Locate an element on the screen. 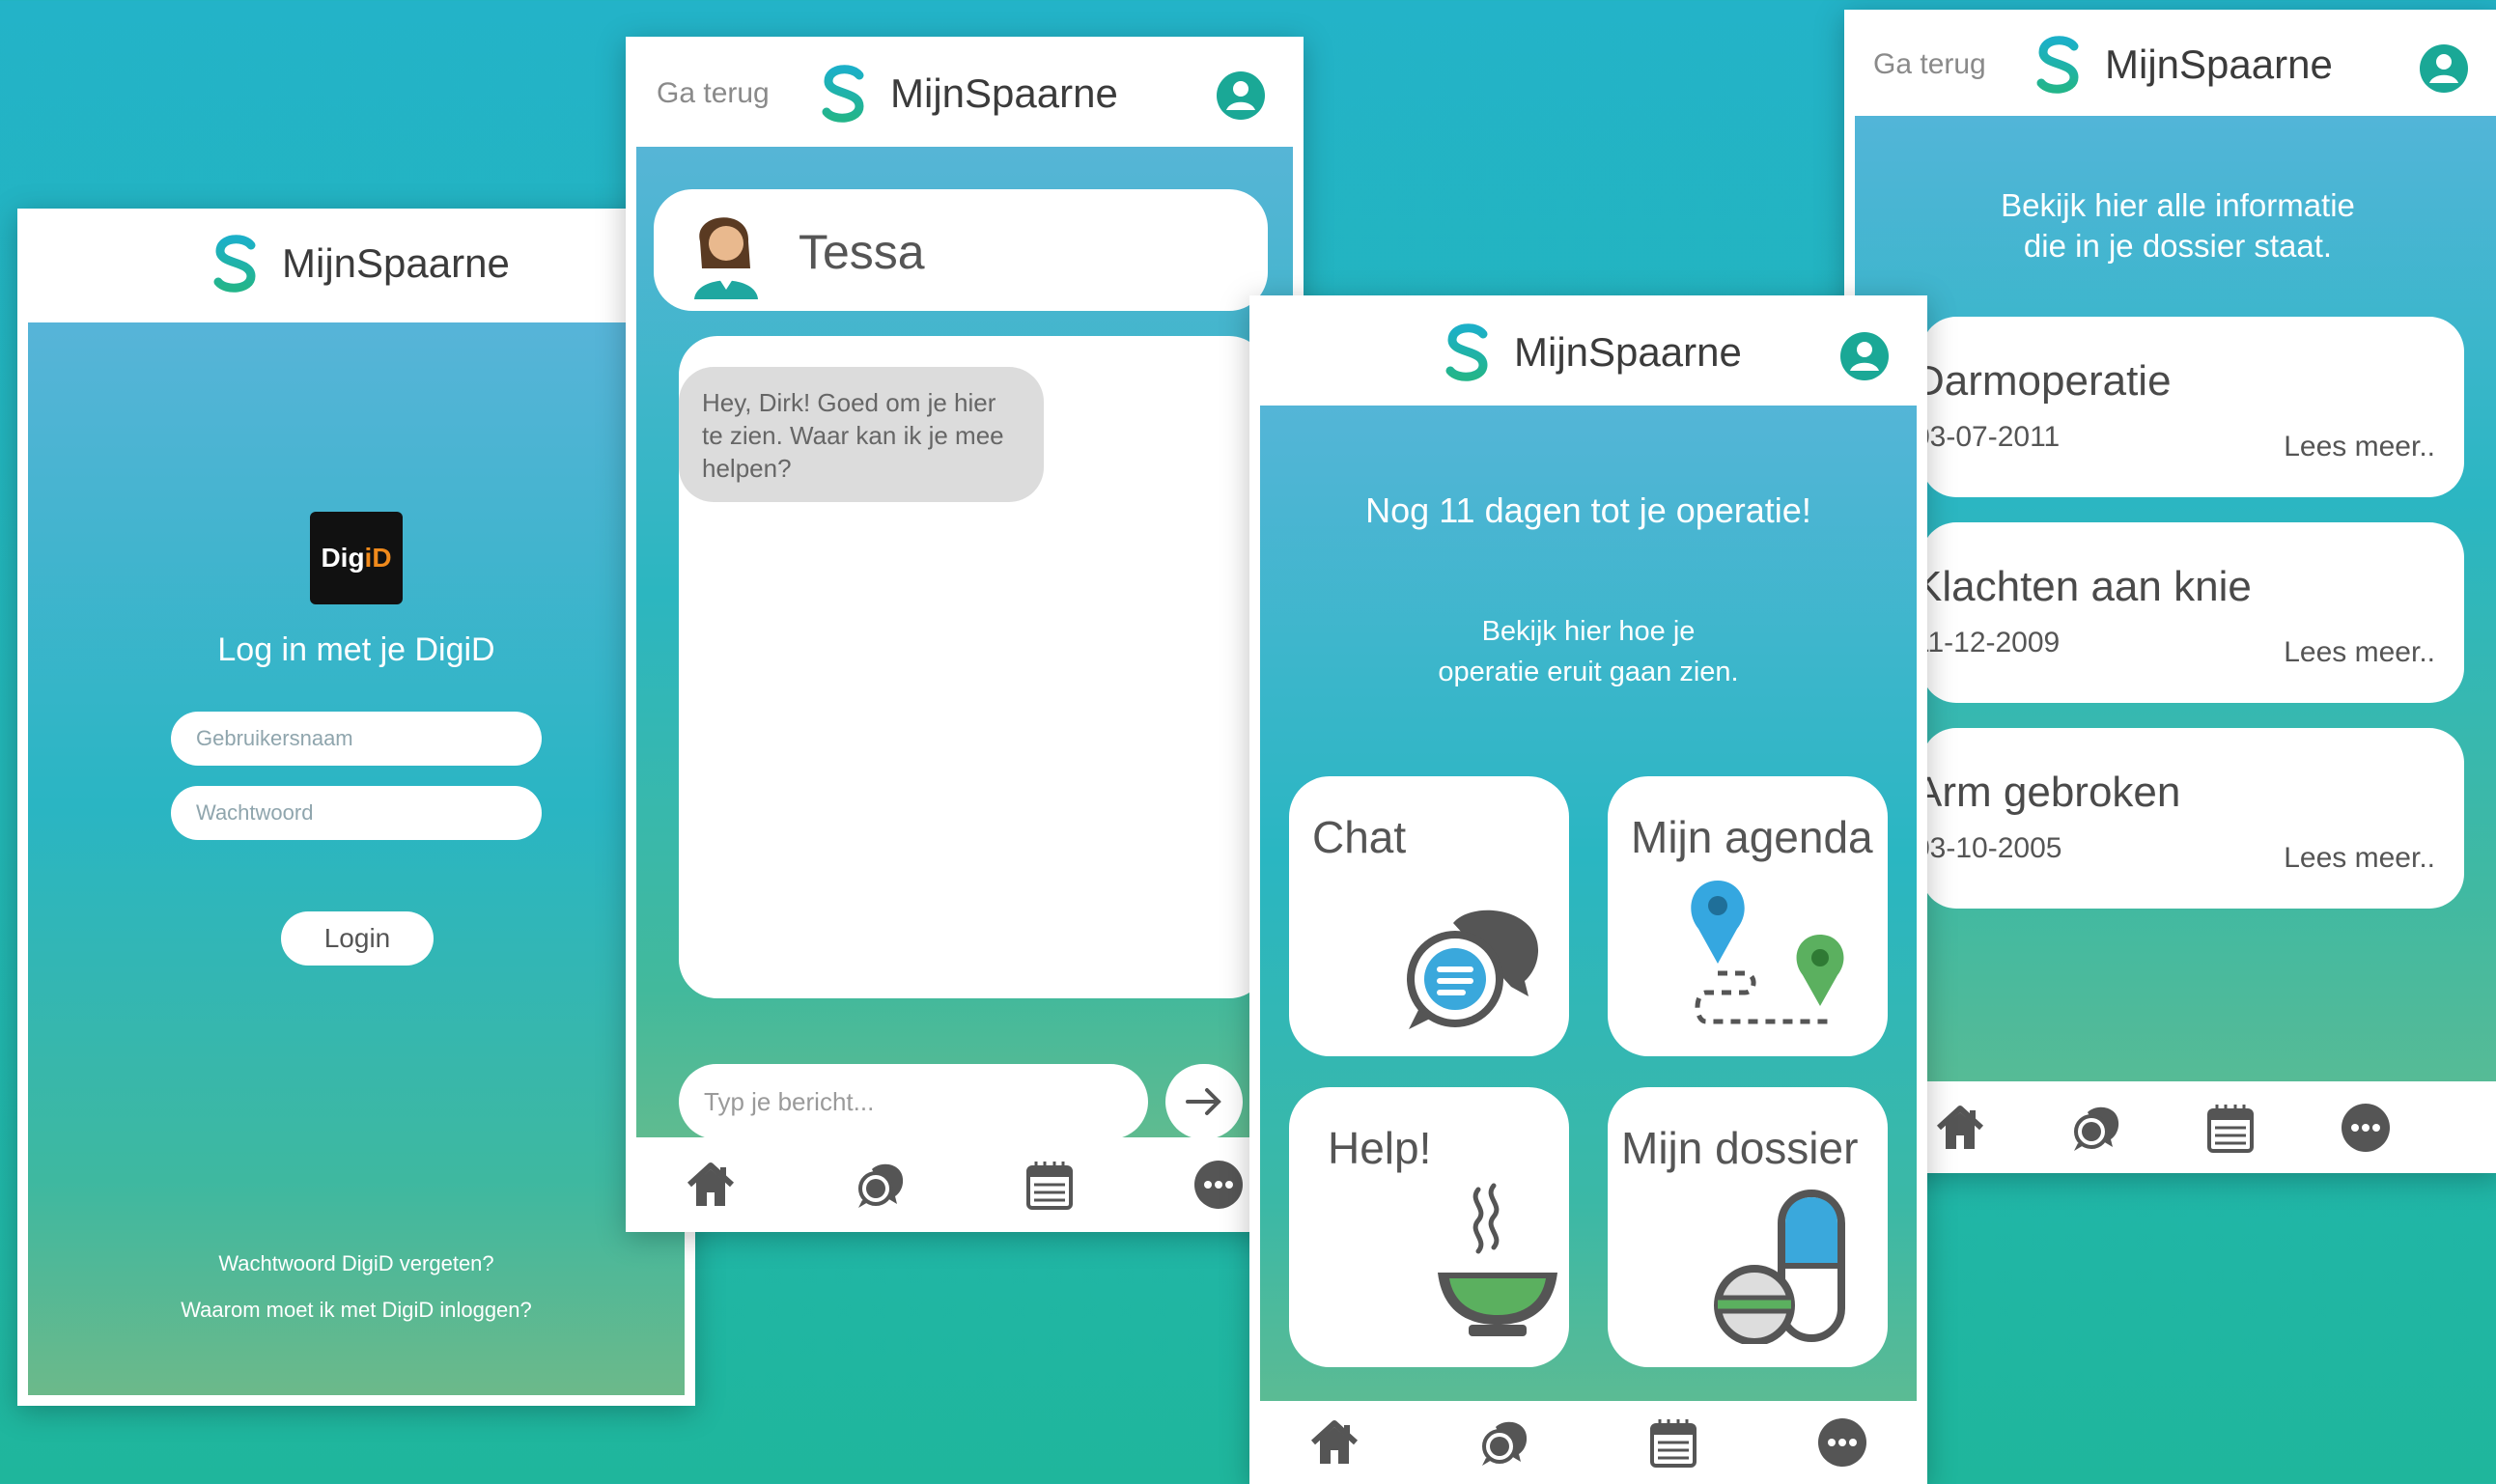 The image size is (2496, 1484). dossier-card: Klachten aan knie 11-12-2009 Lees meer.. is located at coordinates (2189, 613).